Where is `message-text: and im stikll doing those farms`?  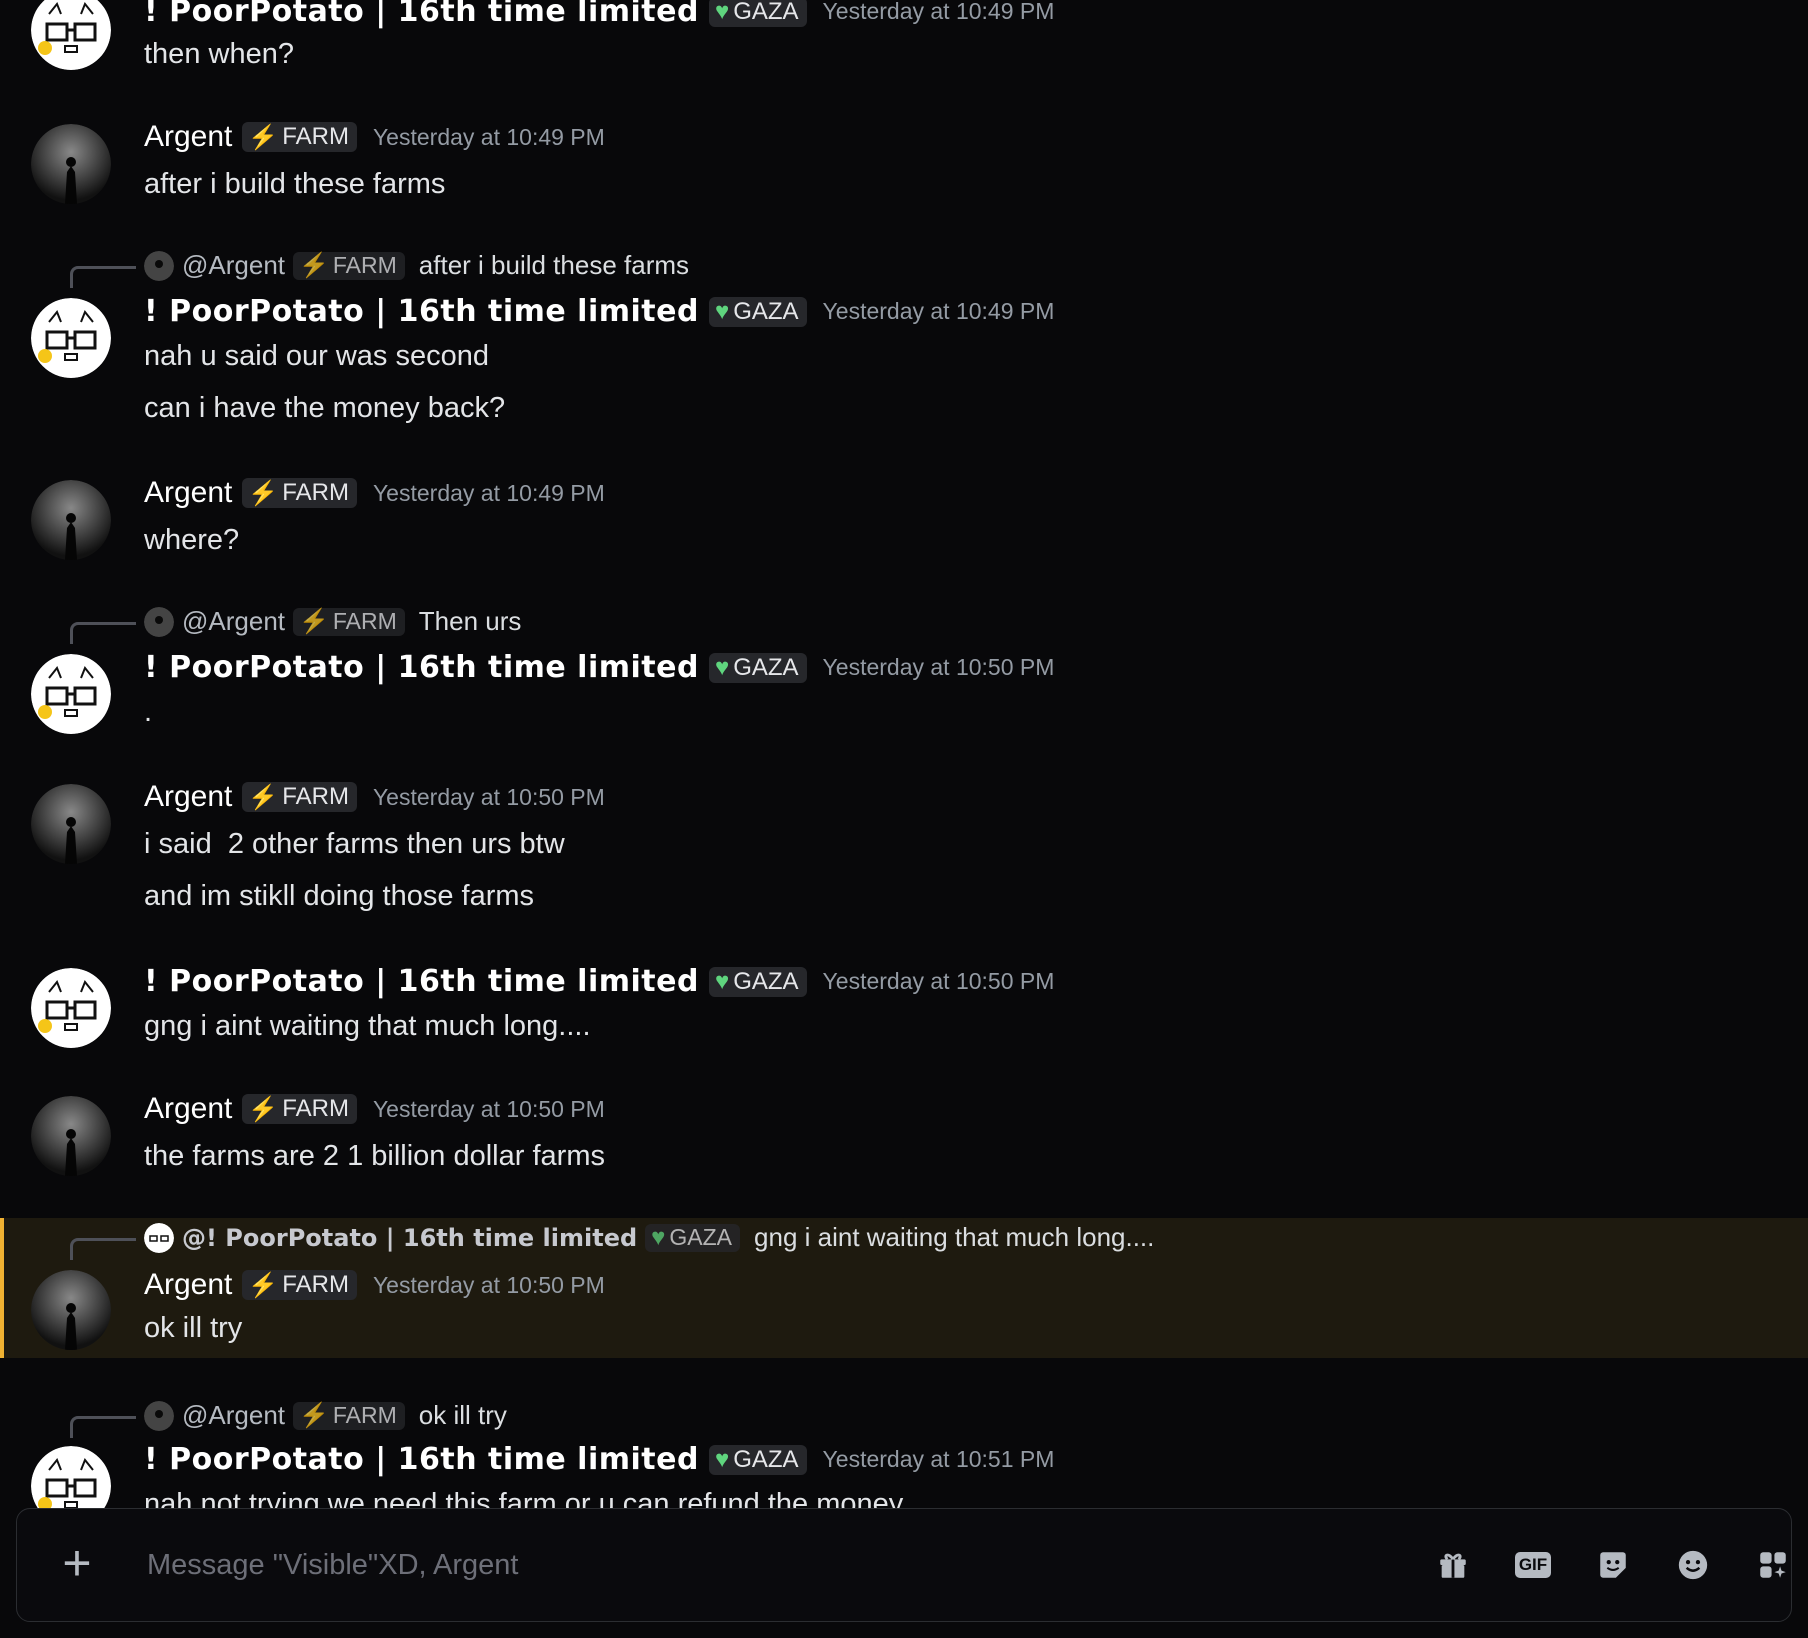 message-text: and im stikll doing those farms is located at coordinates (339, 896).